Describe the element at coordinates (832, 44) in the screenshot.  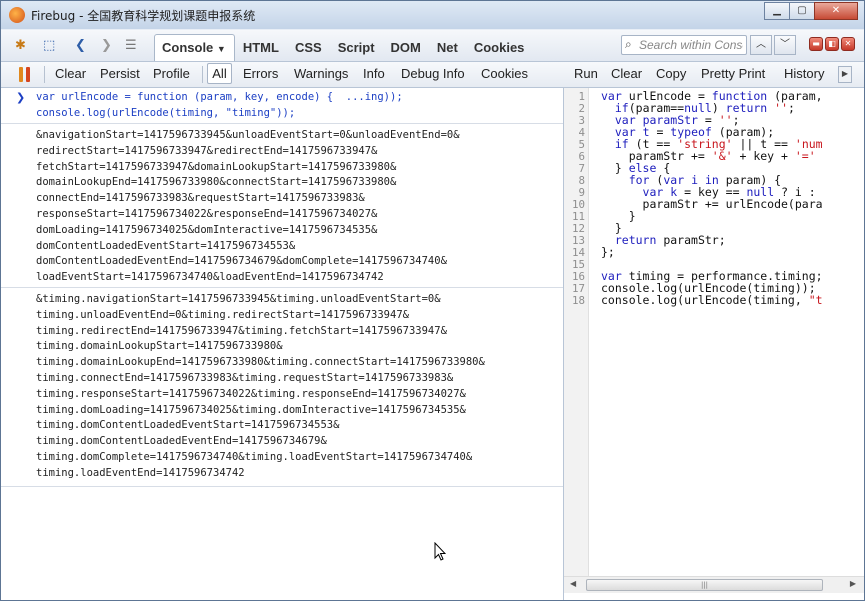
I see `detach-firebug-icon: ◧` at that location.